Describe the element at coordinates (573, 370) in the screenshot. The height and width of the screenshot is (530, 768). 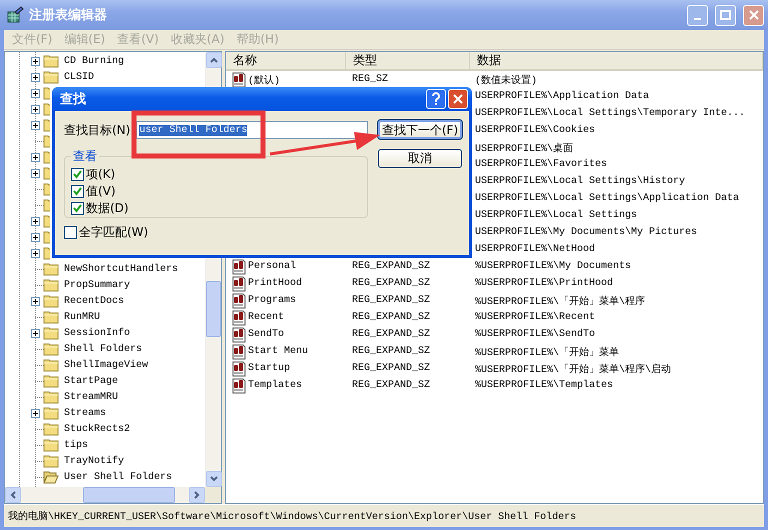
I see `value-data: %USERPROFILE%\「开始」菜单\程序\启动` at that location.